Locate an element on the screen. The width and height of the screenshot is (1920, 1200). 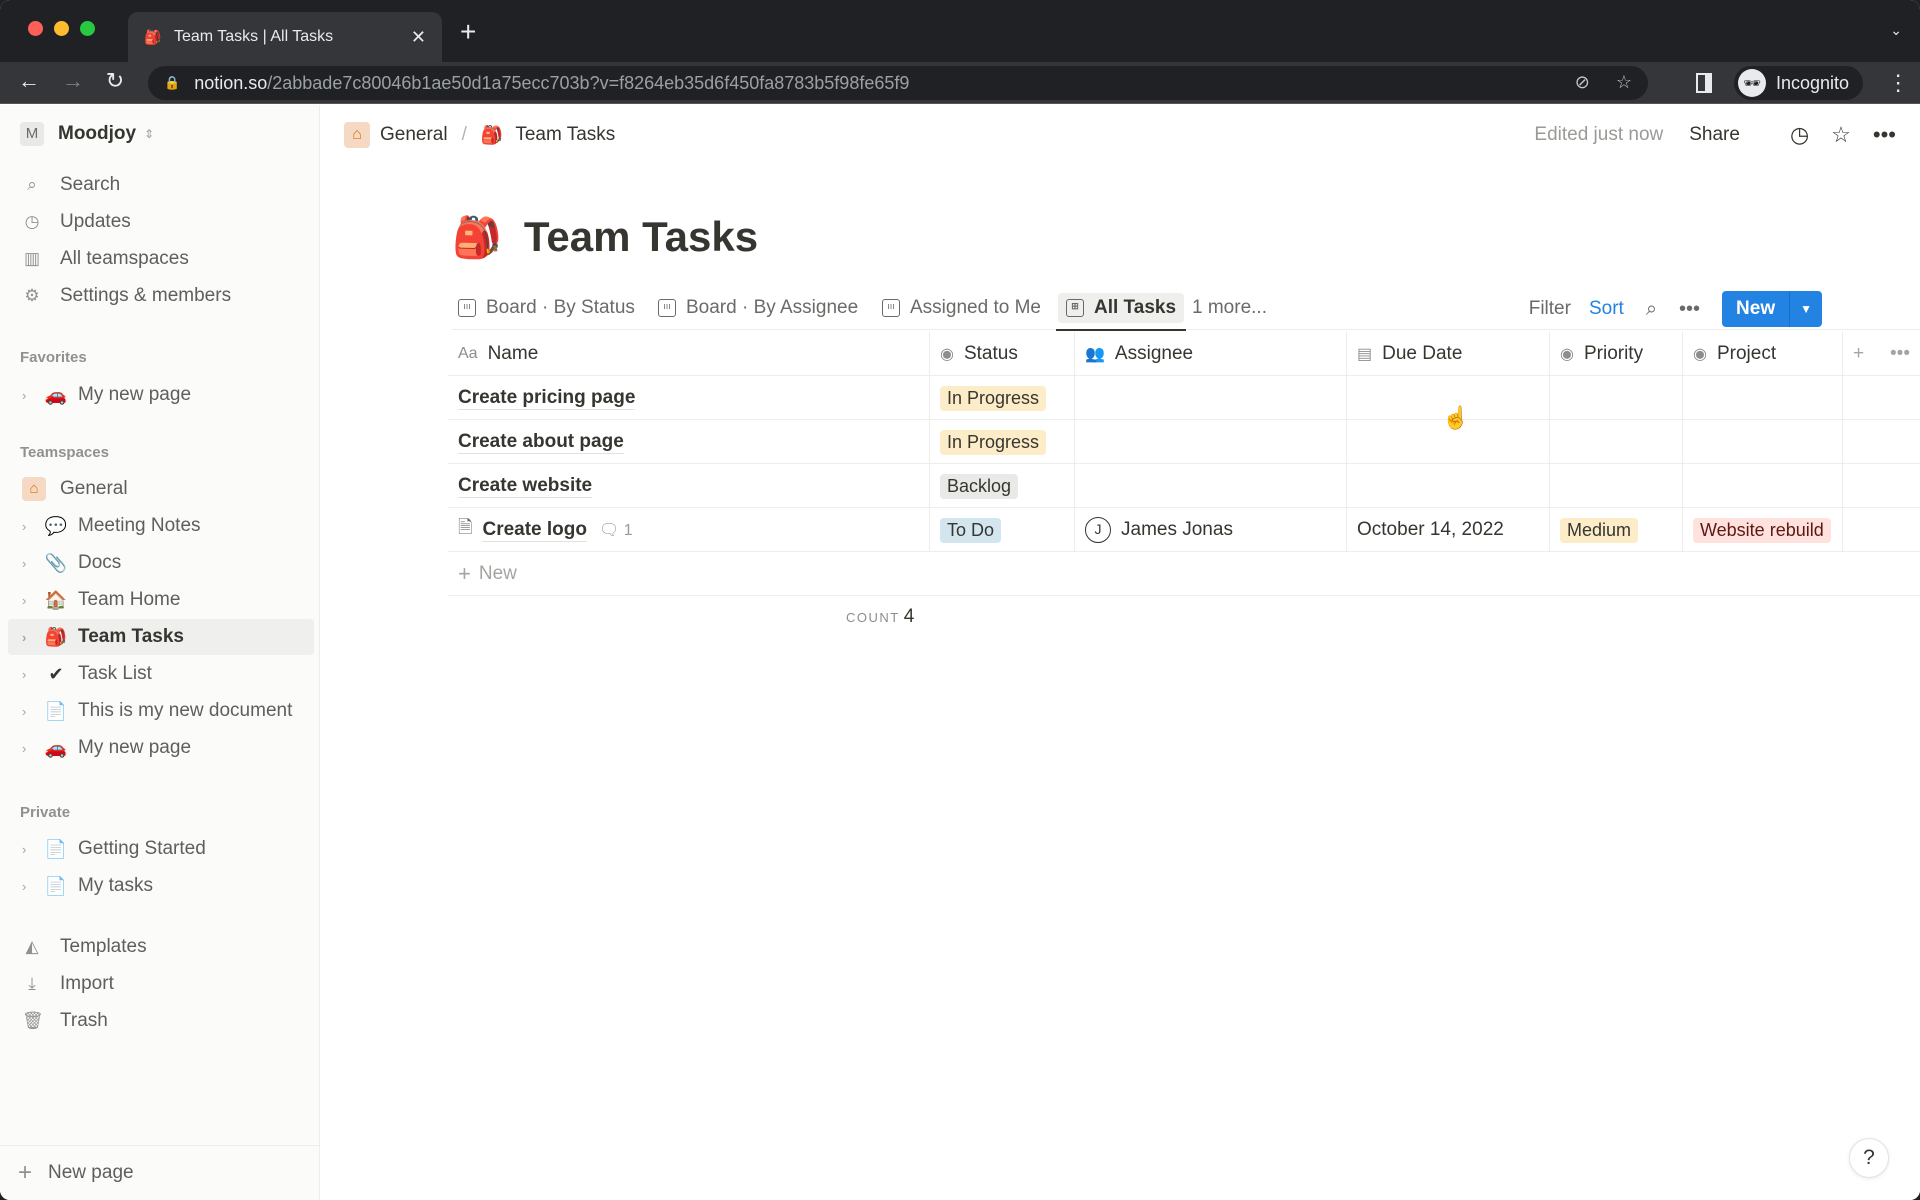
column-header-priority: ◉ Priority is located at coordinates (1616, 354).